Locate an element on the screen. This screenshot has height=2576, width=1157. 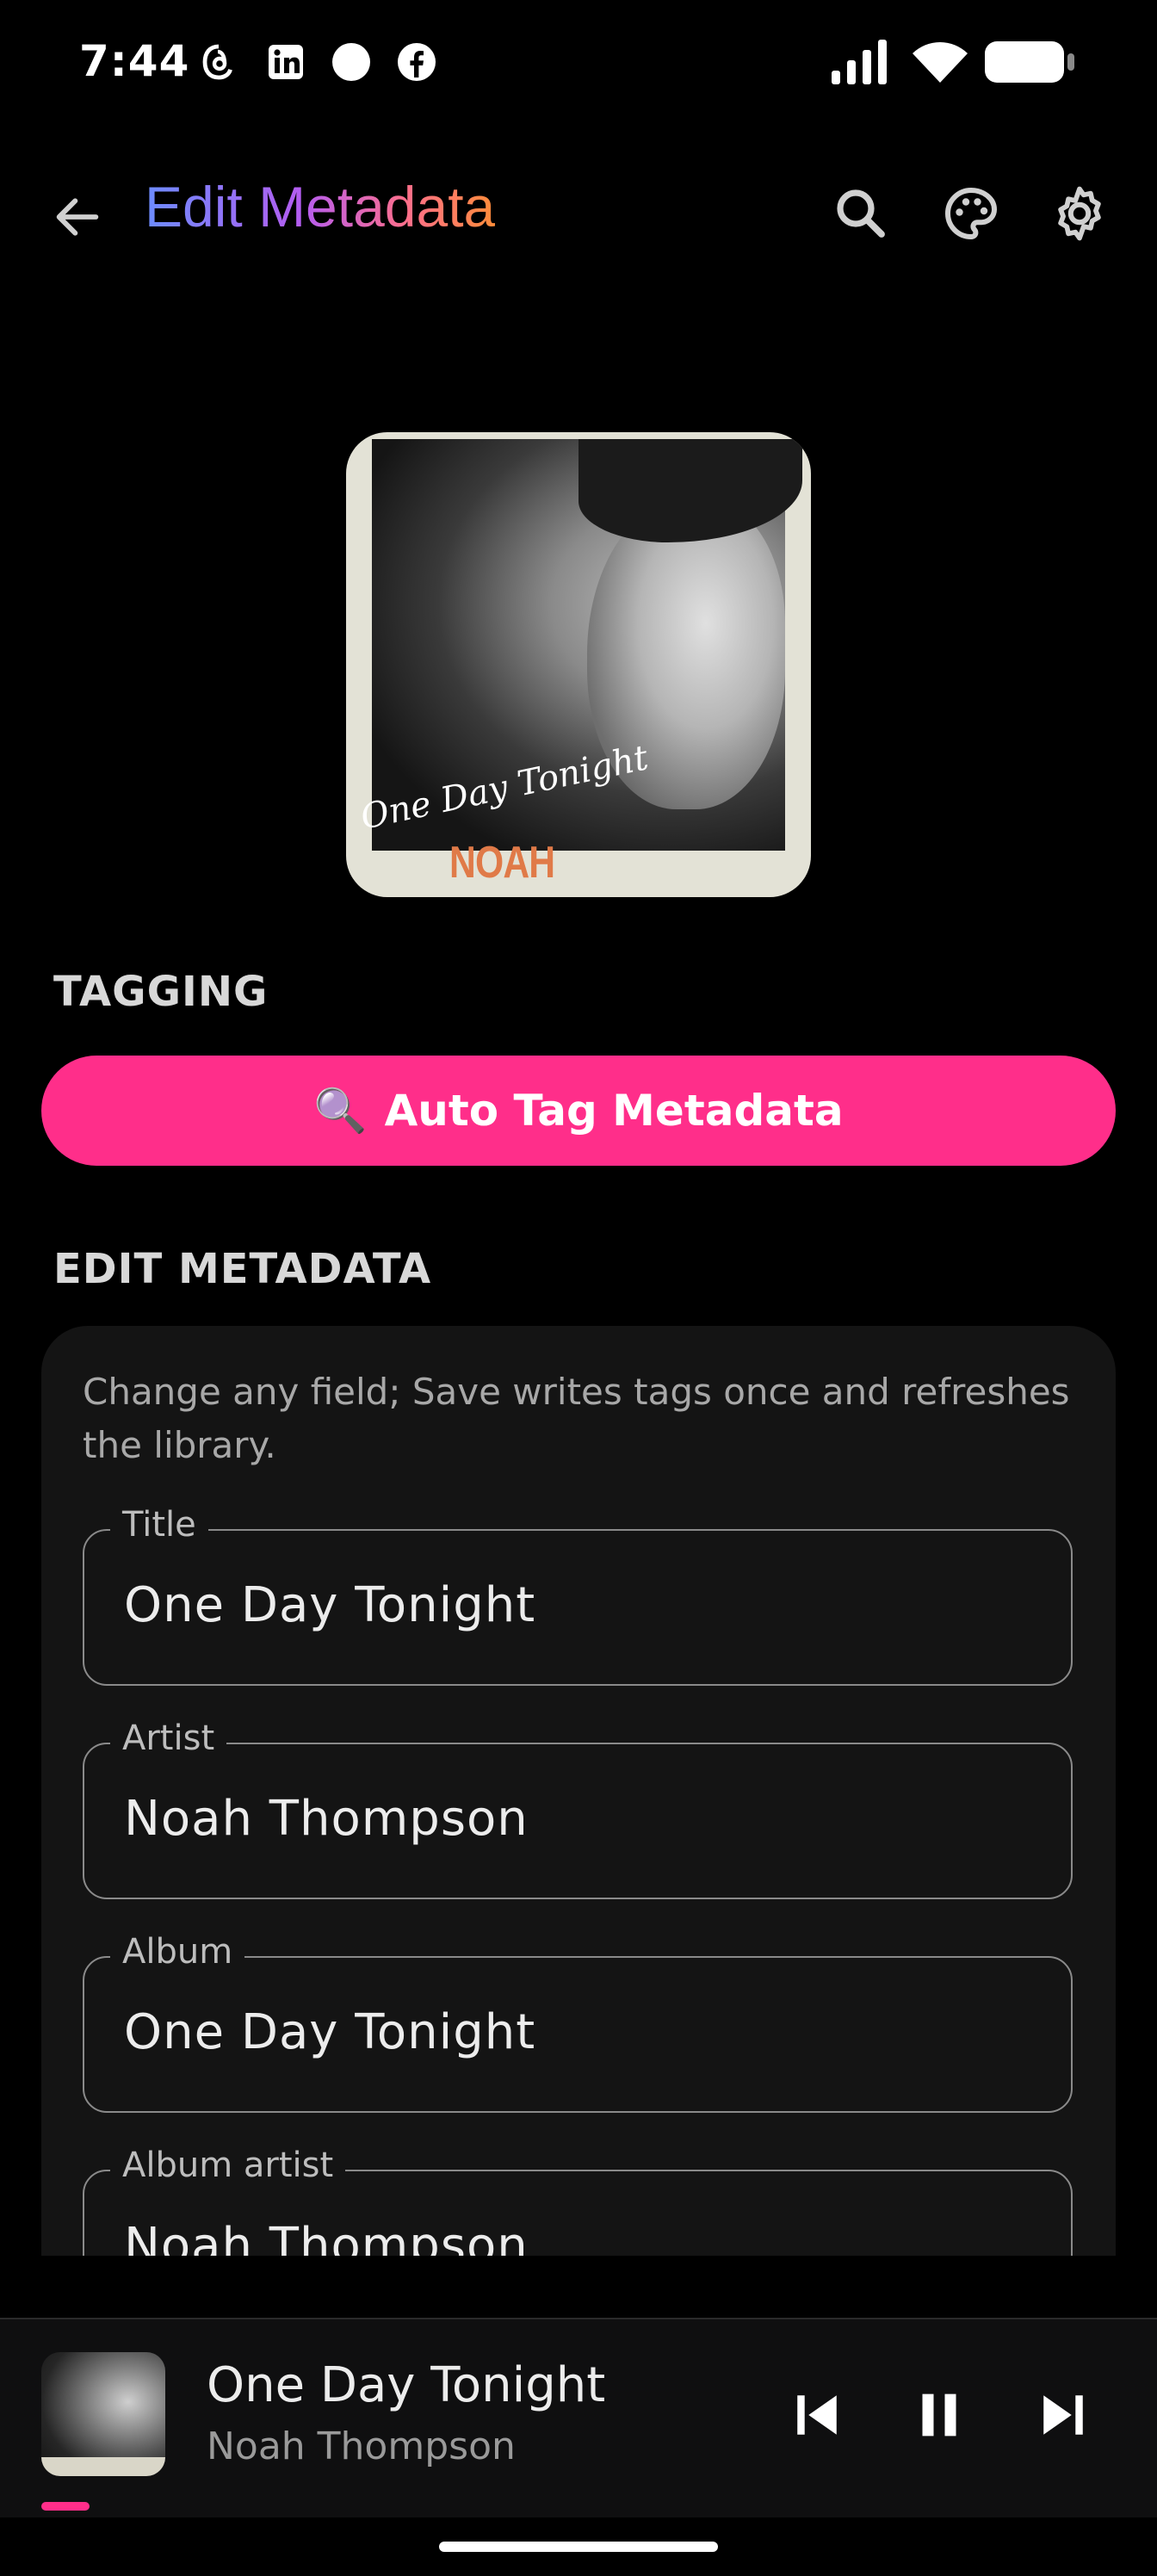
status-bar: 7:44 is located at coordinates (579, 64).